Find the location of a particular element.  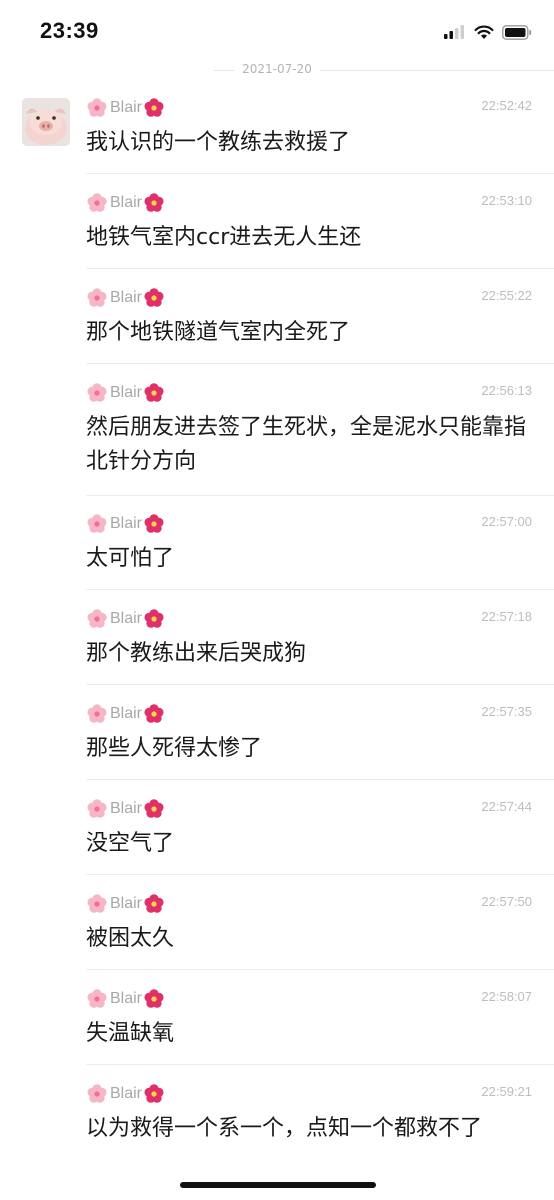

status-icons is located at coordinates (488, 32).